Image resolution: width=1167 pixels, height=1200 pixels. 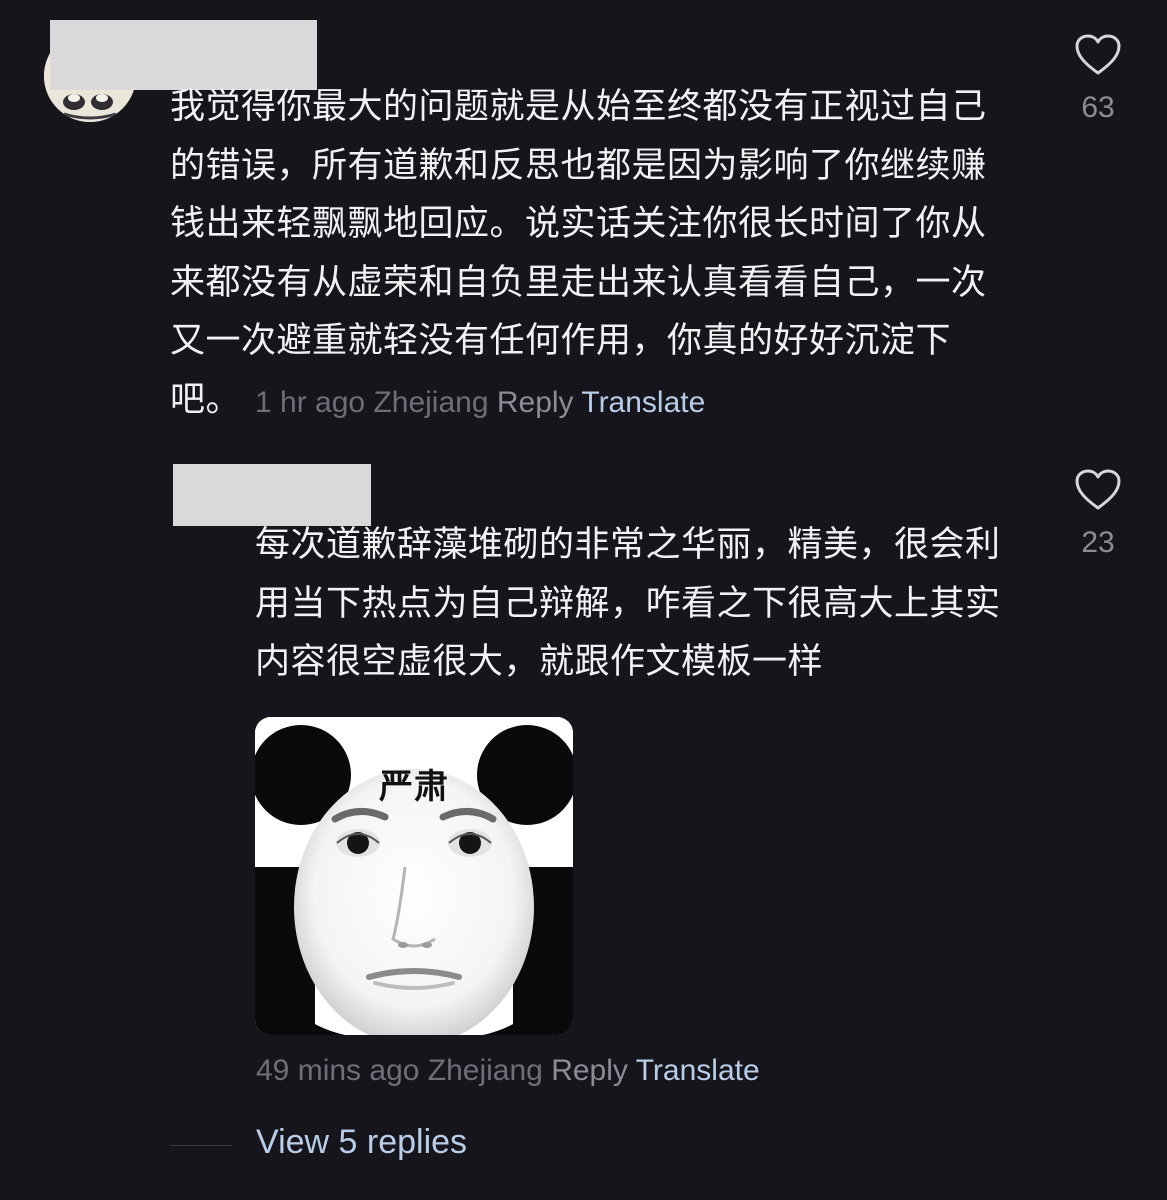 I want to click on like-count: 63, so click(x=1098, y=107).